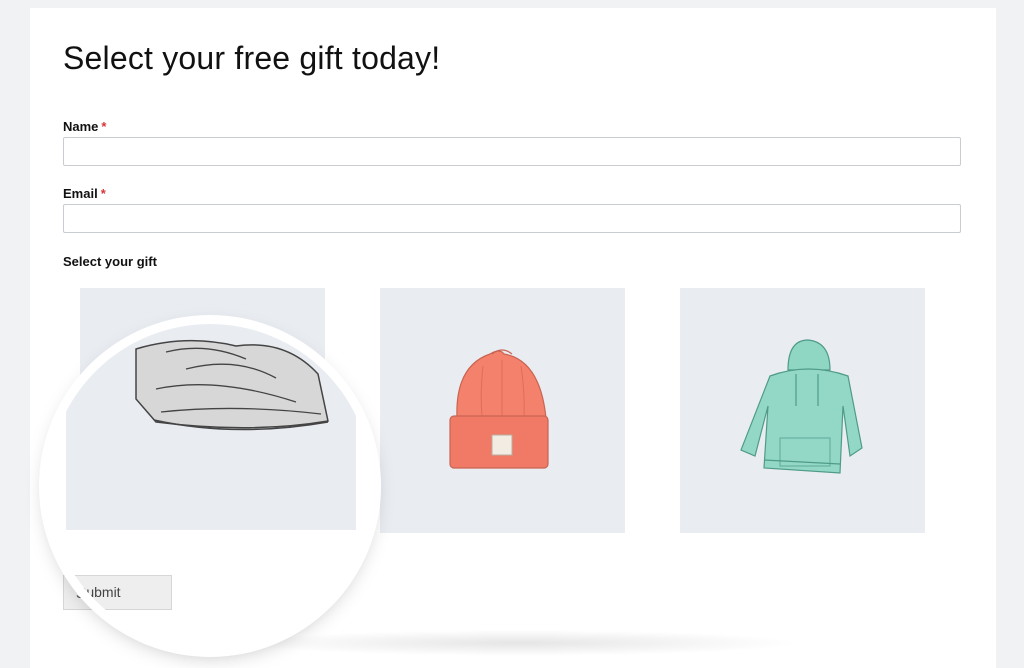 Image resolution: width=1024 pixels, height=668 pixels. I want to click on gift-option-orange-beanie, so click(502, 410).